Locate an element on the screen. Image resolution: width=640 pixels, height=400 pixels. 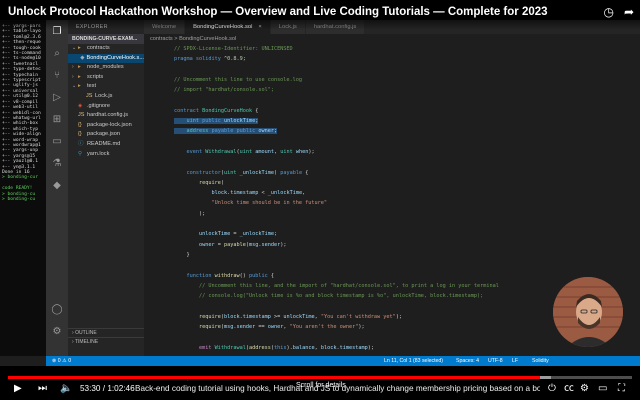
line-ending: LF is located at coordinates (515, 361).